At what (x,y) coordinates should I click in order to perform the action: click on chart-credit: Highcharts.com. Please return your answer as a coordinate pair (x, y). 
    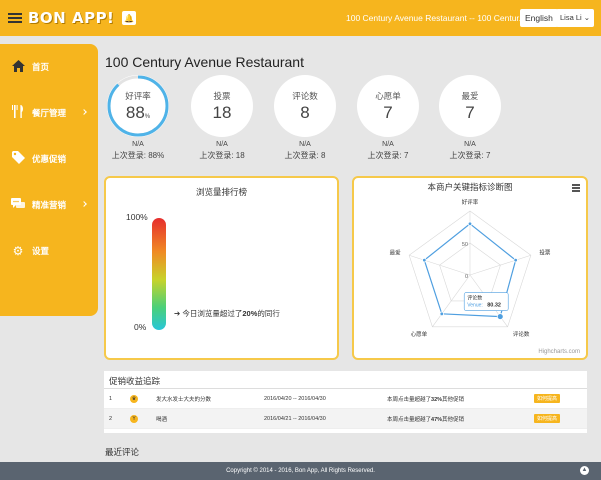
    Looking at the image, I should click on (559, 352).